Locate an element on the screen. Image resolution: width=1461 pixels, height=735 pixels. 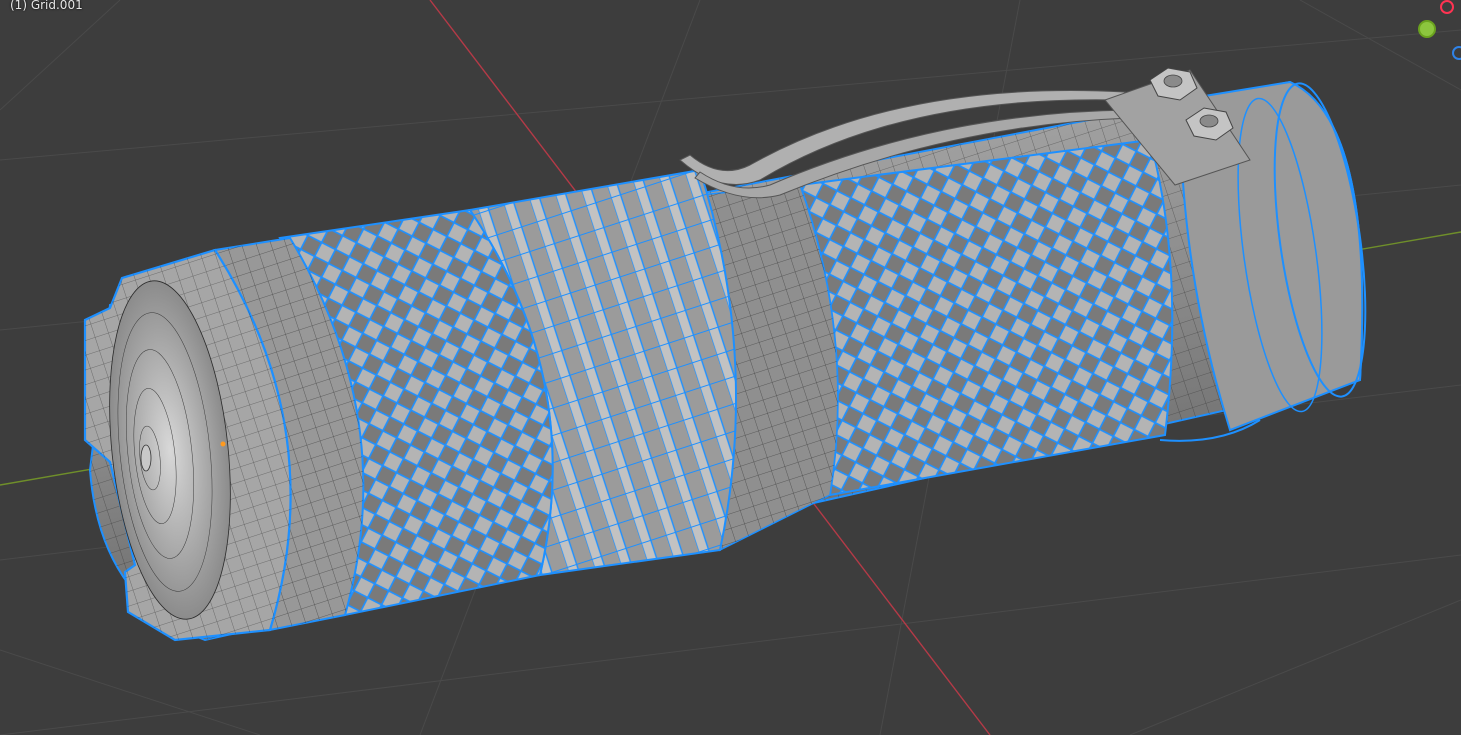
object-origin is located at coordinates (223, 444).